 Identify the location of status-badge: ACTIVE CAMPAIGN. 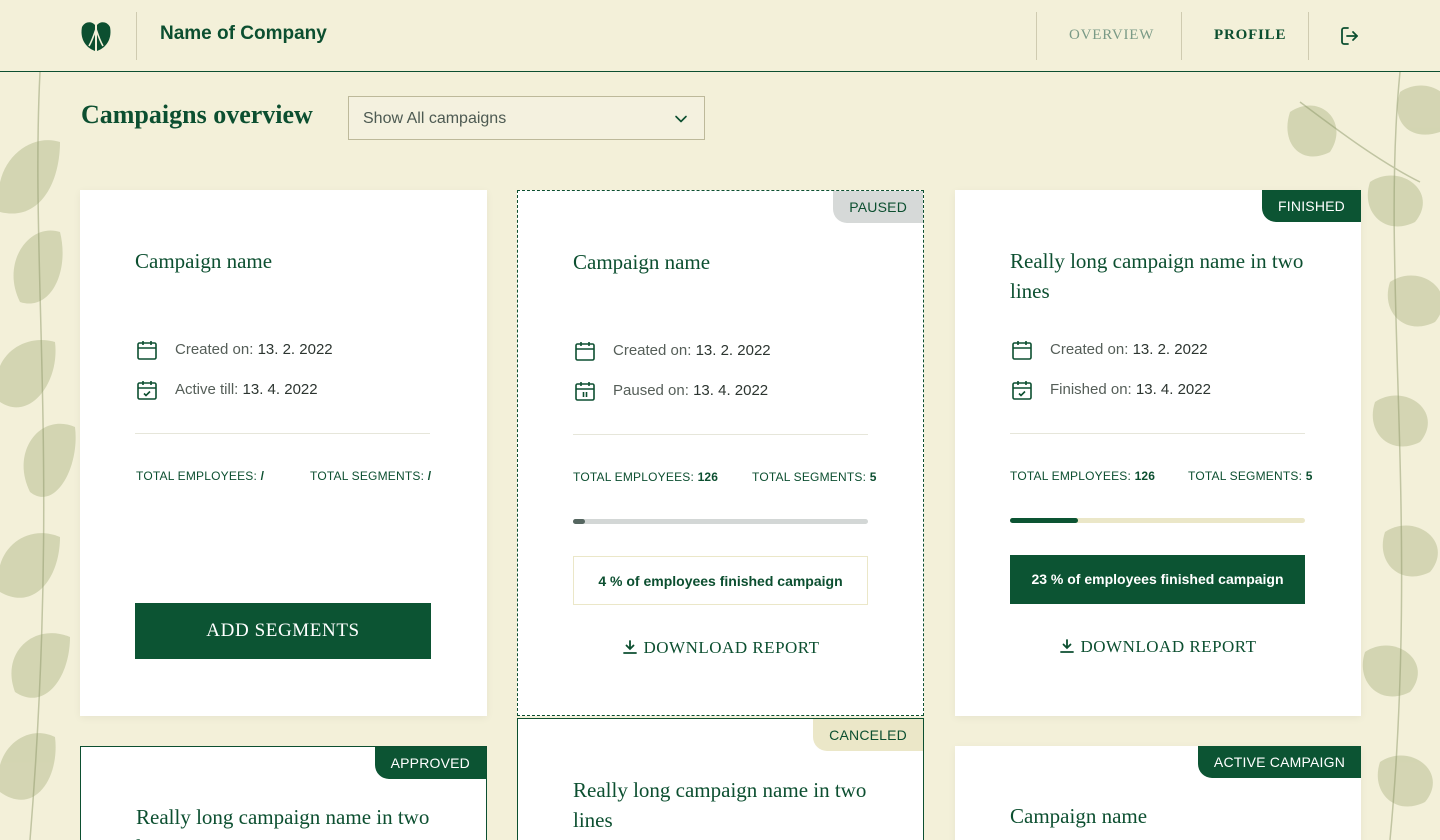
(1279, 762).